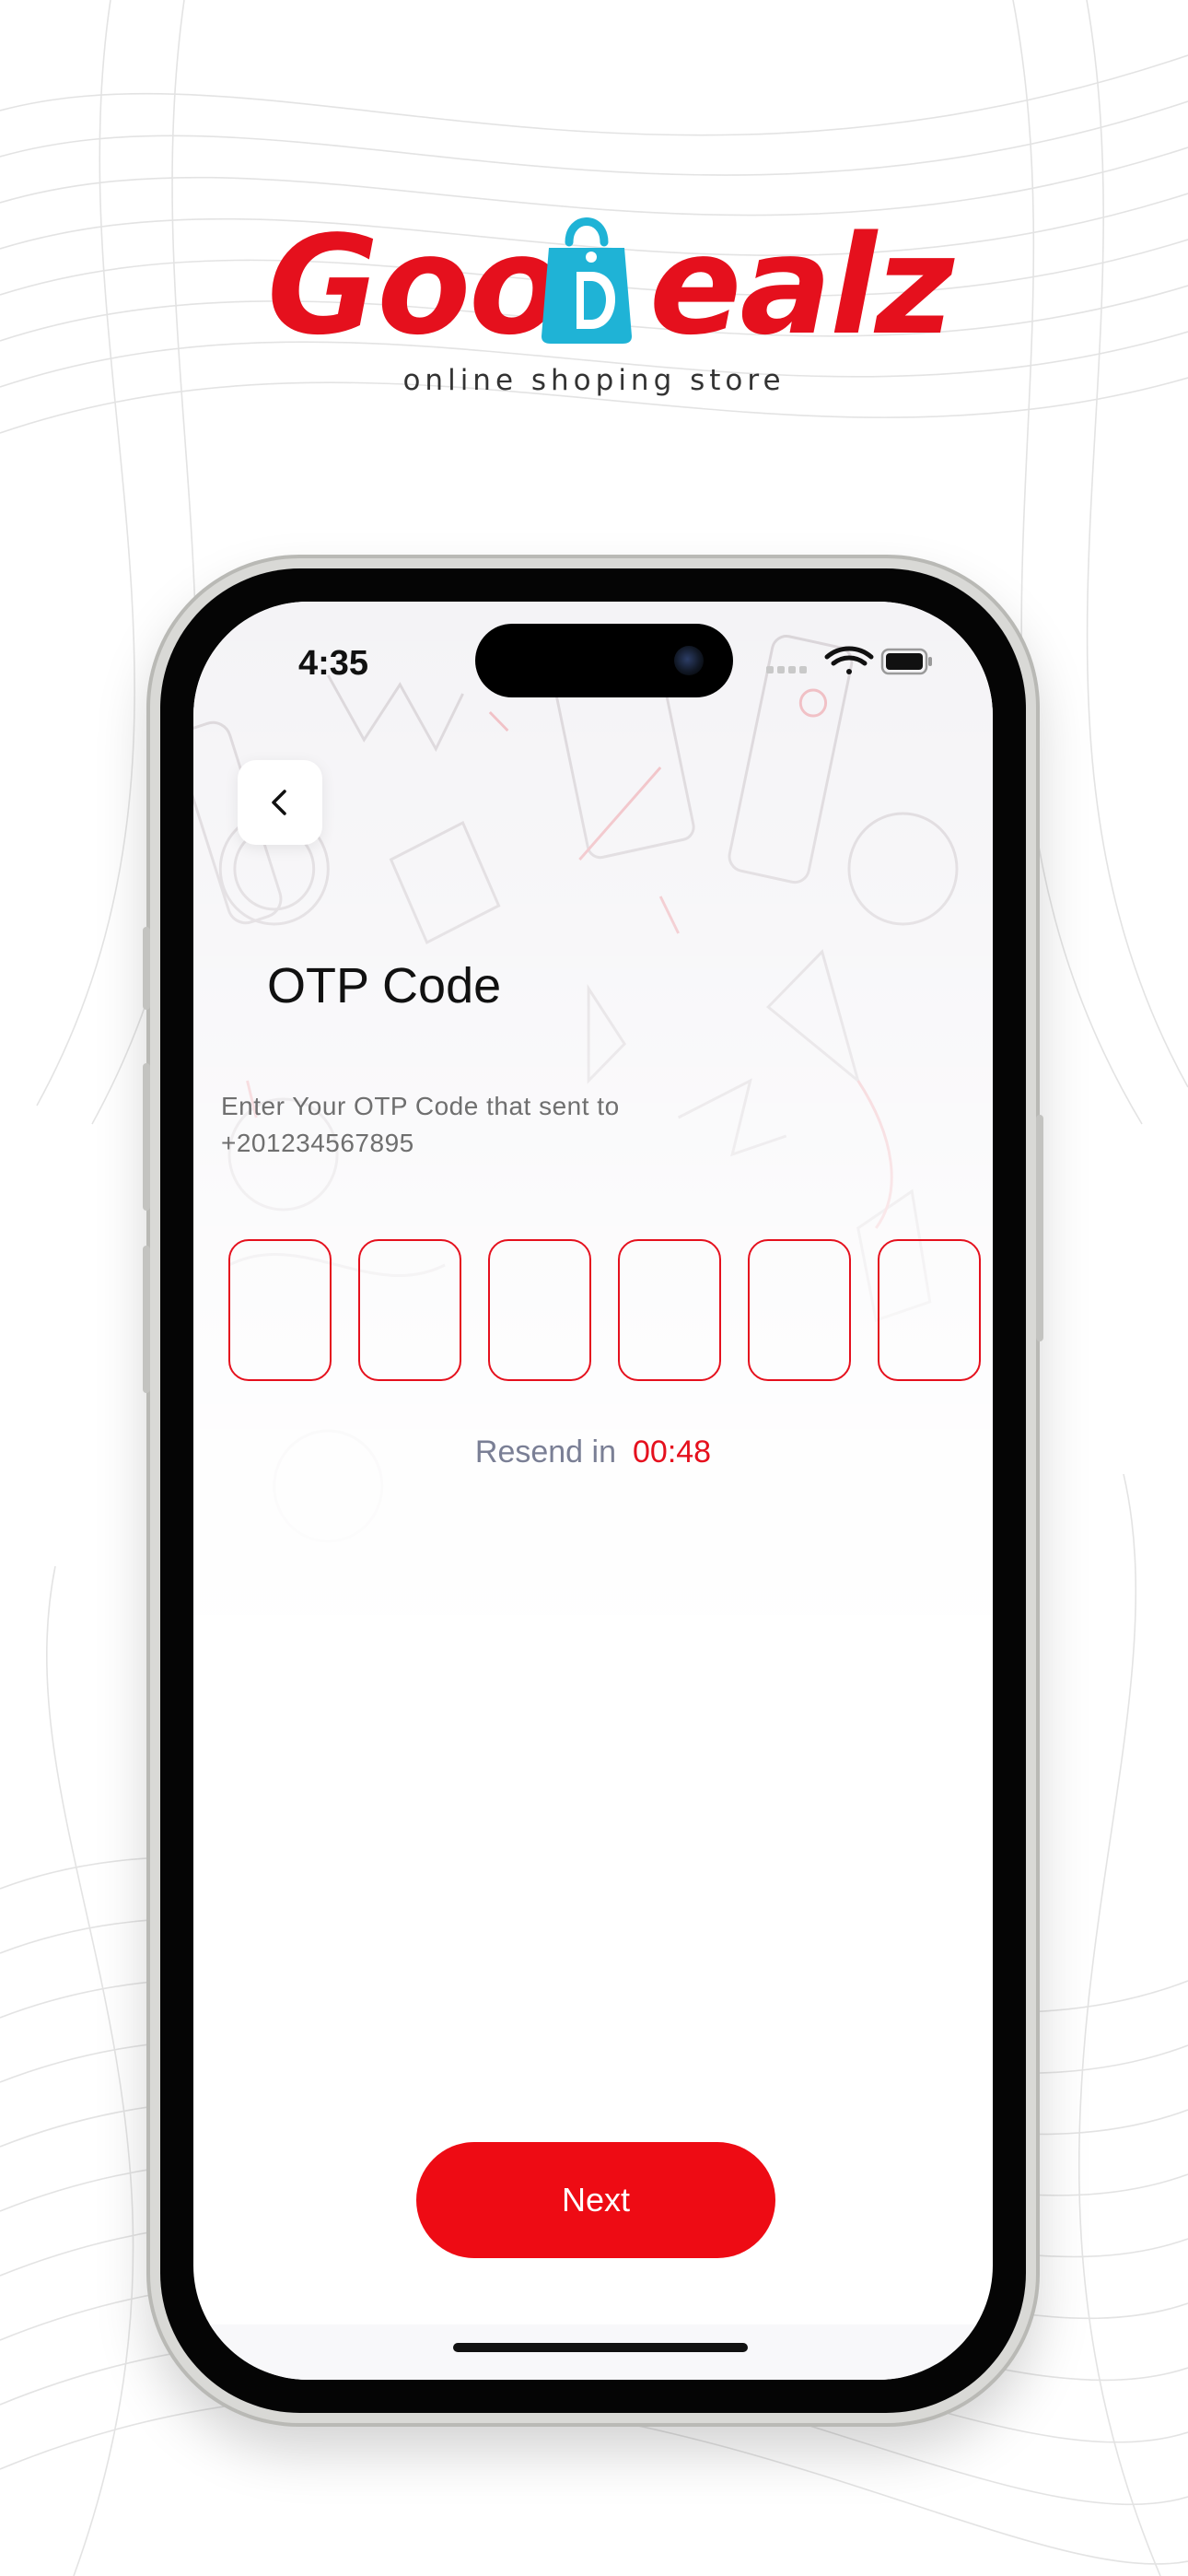  Describe the element at coordinates (317, 1143) in the screenshot. I see `otp-phone-number: +201234567895` at that location.